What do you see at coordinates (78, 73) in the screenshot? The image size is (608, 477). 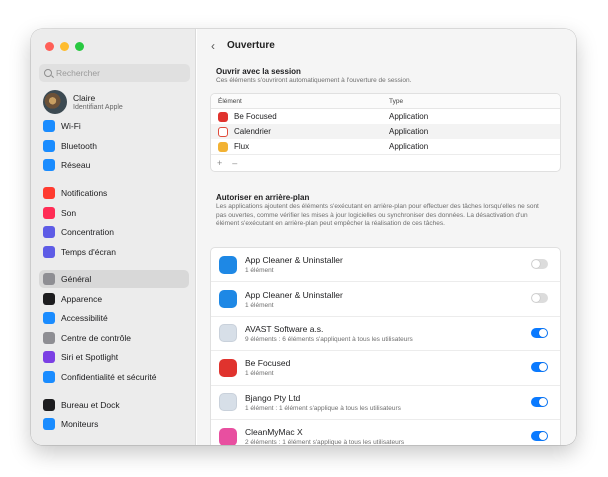 I see `search-placeholder: Rechercher` at bounding box center [78, 73].